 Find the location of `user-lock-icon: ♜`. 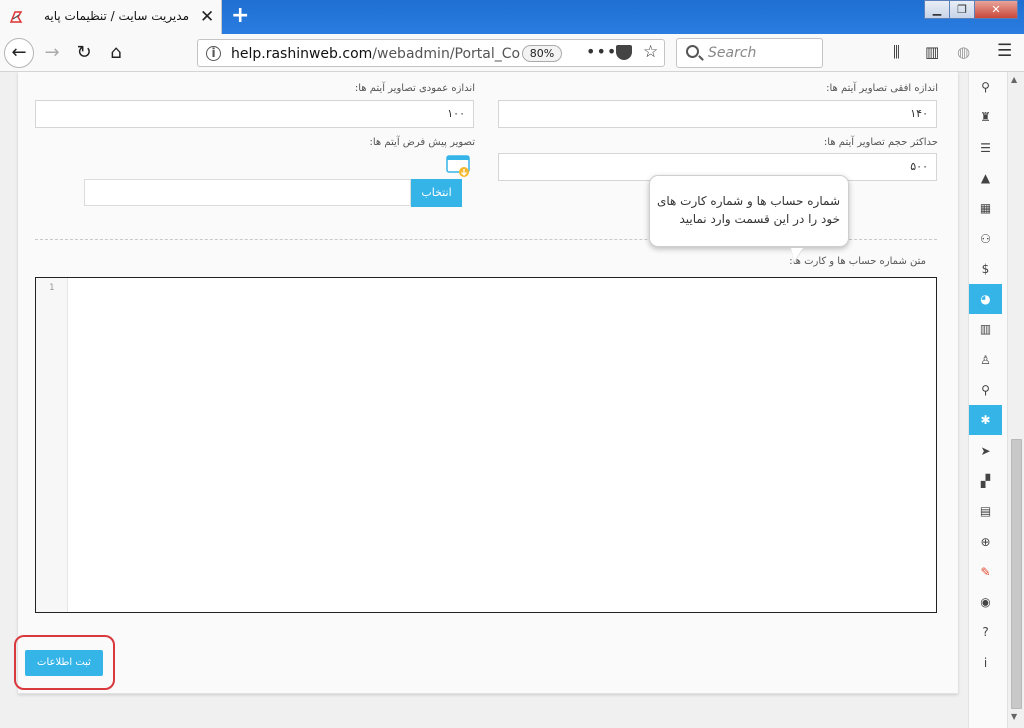

user-lock-icon: ♜ is located at coordinates (985, 117).